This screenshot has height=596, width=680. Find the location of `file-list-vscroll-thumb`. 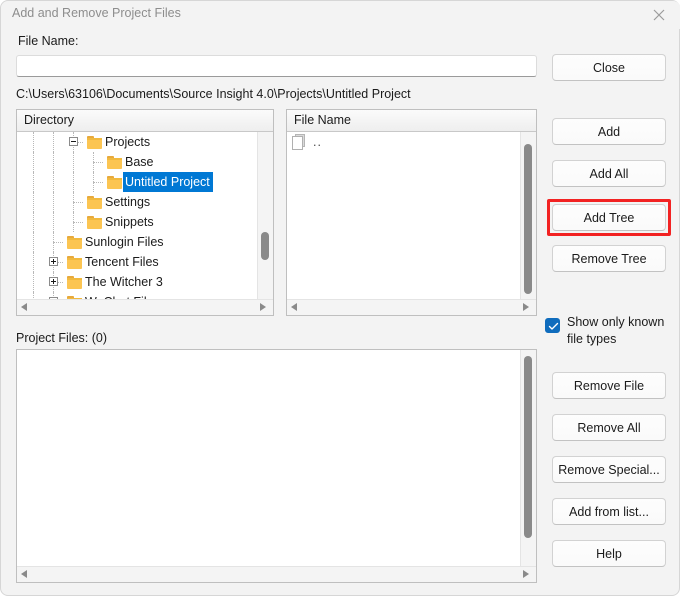

file-list-vscroll-thumb is located at coordinates (528, 219).